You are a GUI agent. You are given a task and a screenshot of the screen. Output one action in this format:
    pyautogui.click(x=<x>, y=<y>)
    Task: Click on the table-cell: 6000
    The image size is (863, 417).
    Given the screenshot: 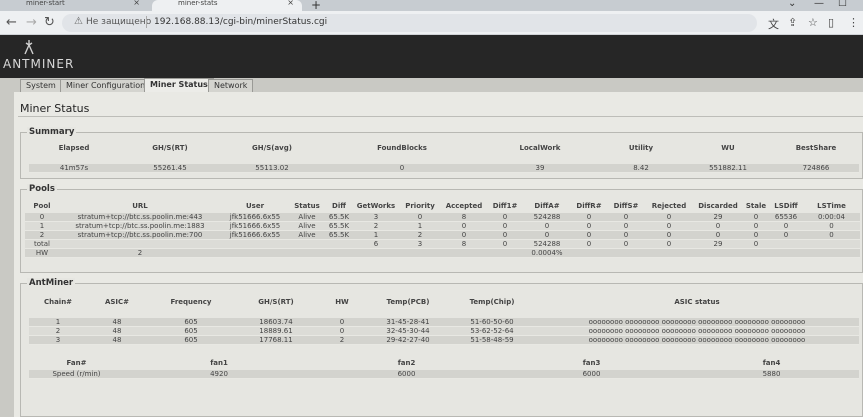 What is the action you would take?
    pyautogui.click(x=591, y=374)
    